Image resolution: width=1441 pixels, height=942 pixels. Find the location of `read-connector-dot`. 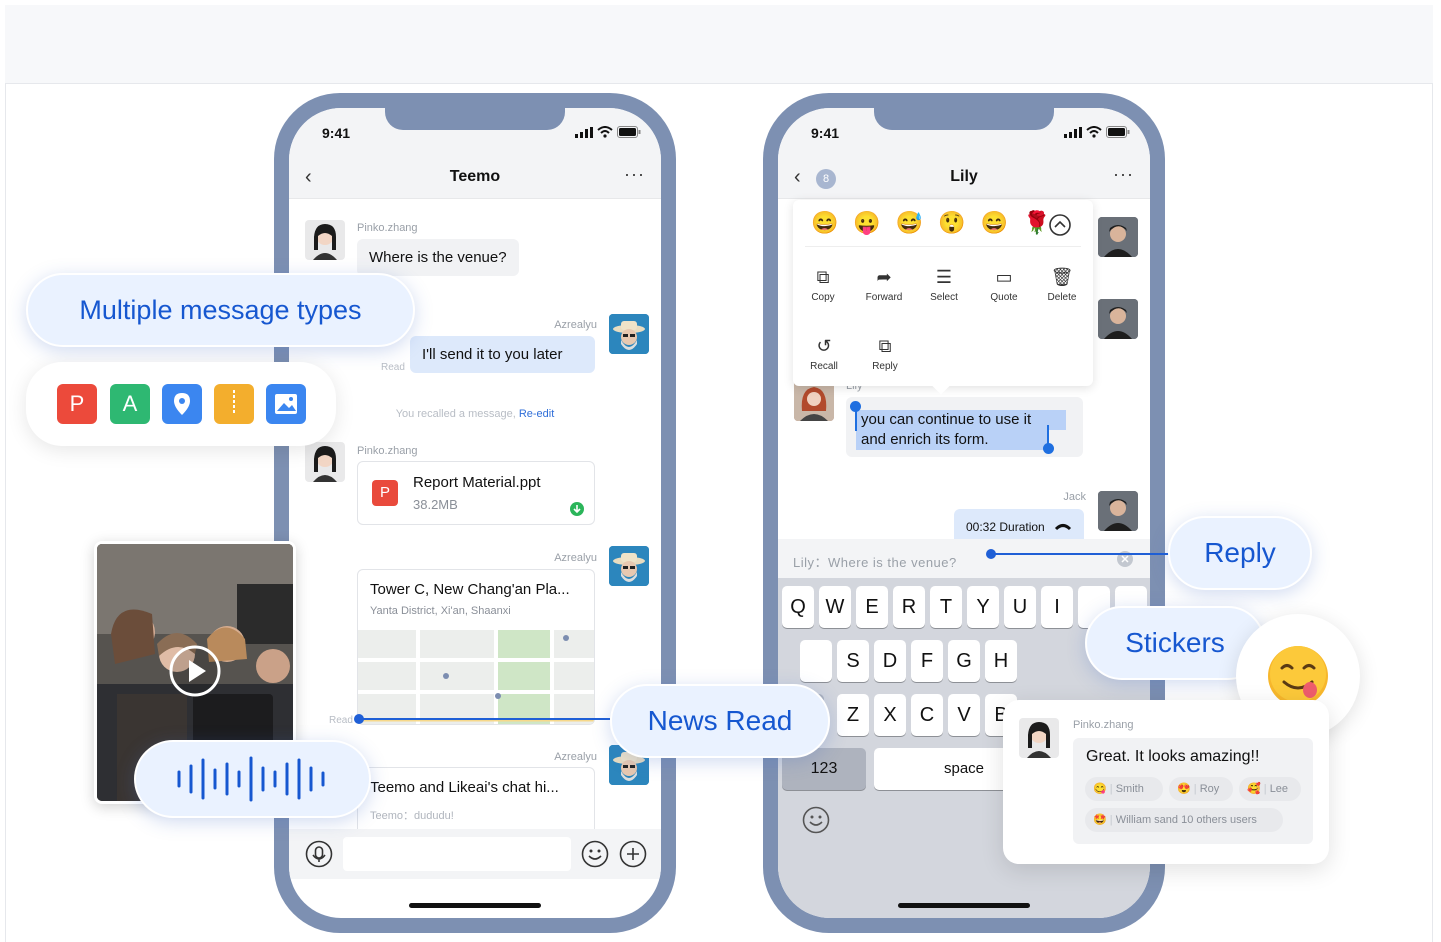

read-connector-dot is located at coordinates (359, 719).